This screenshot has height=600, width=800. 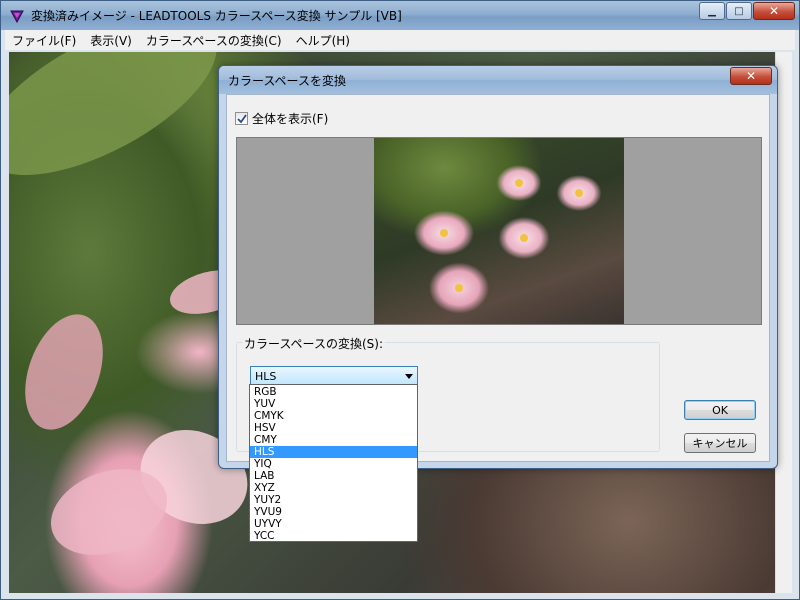 I want to click on group-label: カラースペースの変換(S):, so click(x=313, y=343).